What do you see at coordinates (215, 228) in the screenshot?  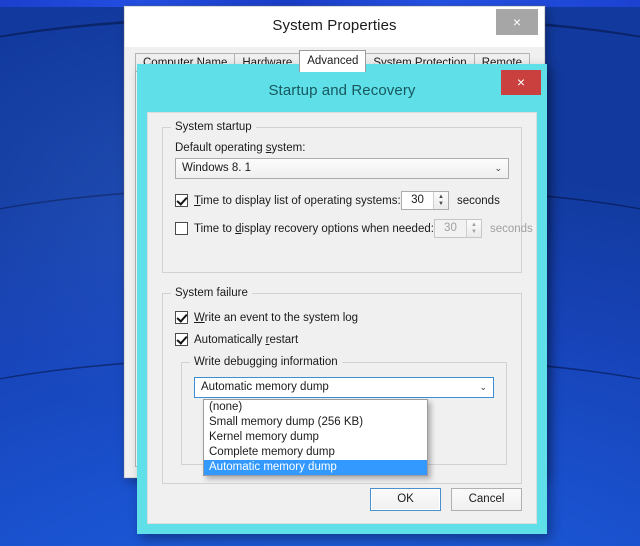 I see `timeout-recovery-label-pre: Time to` at bounding box center [215, 228].